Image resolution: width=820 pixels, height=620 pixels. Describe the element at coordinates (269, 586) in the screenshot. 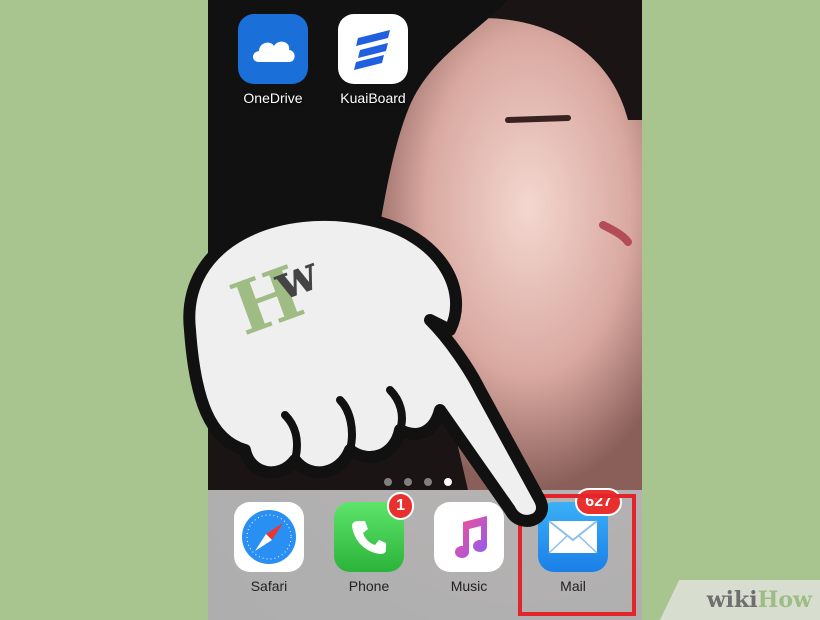

I see `app-label: Safari` at that location.